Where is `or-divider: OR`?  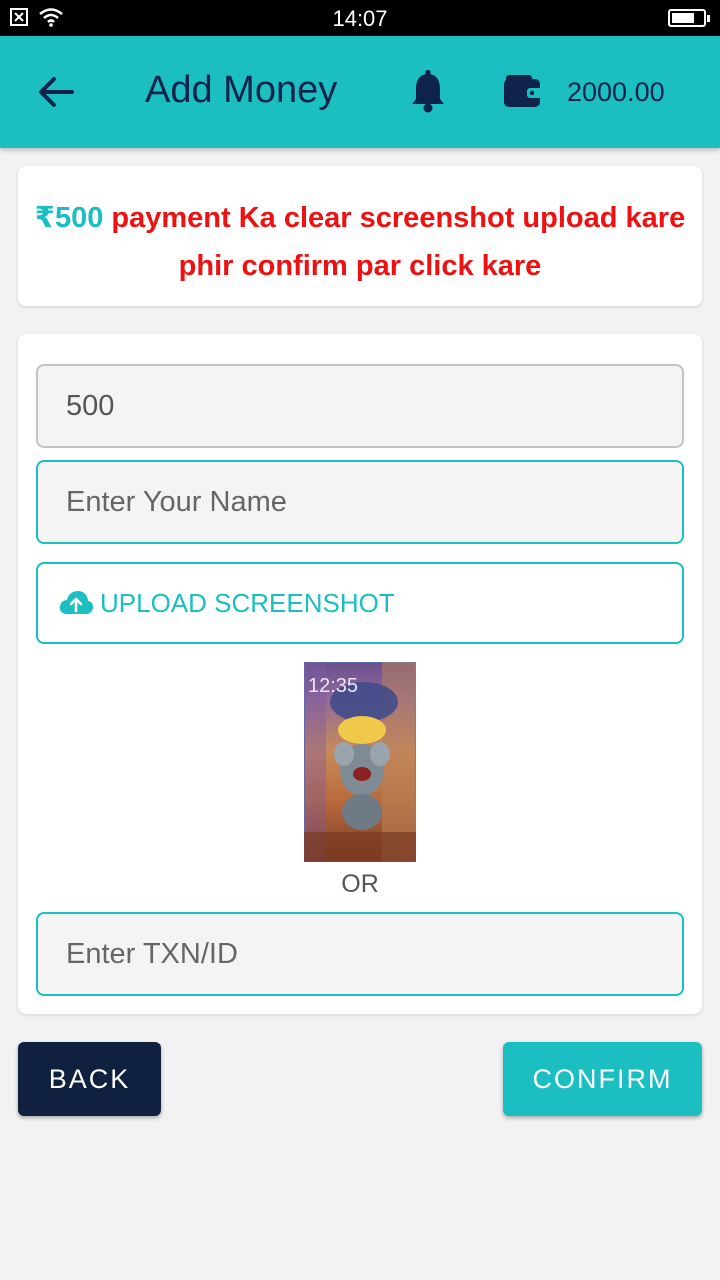 or-divider: OR is located at coordinates (360, 884).